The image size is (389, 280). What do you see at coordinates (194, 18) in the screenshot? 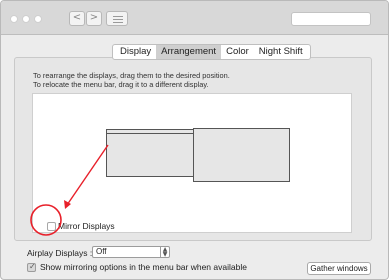
I see `title-bar: < >` at bounding box center [194, 18].